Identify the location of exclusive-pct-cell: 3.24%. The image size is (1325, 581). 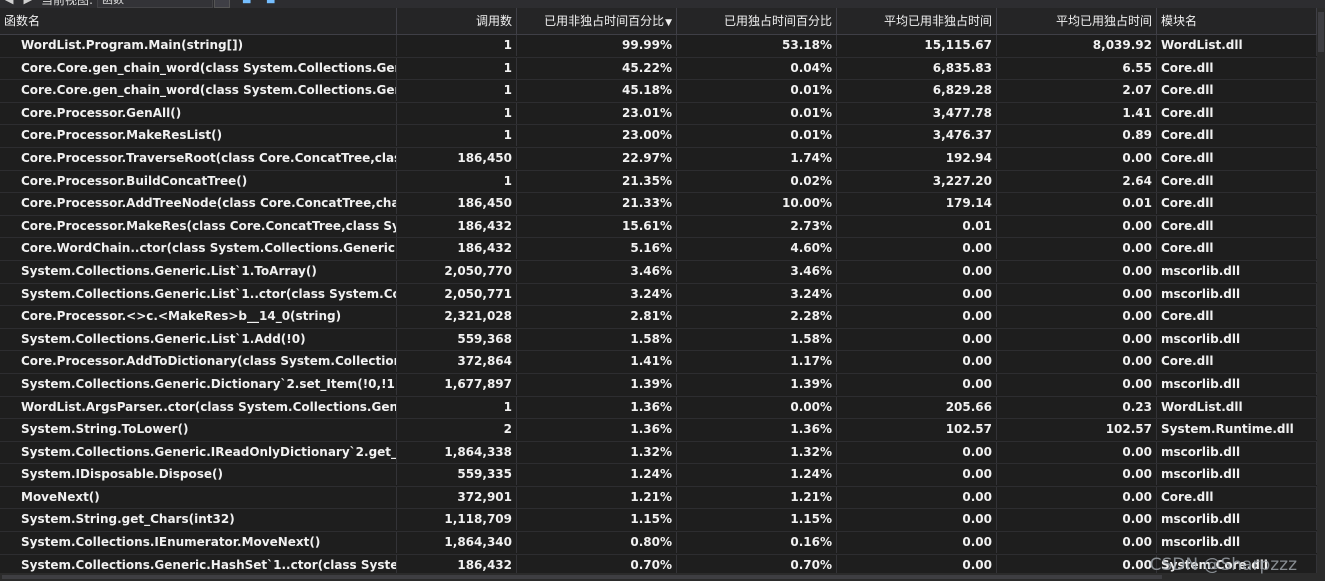
(757, 294).